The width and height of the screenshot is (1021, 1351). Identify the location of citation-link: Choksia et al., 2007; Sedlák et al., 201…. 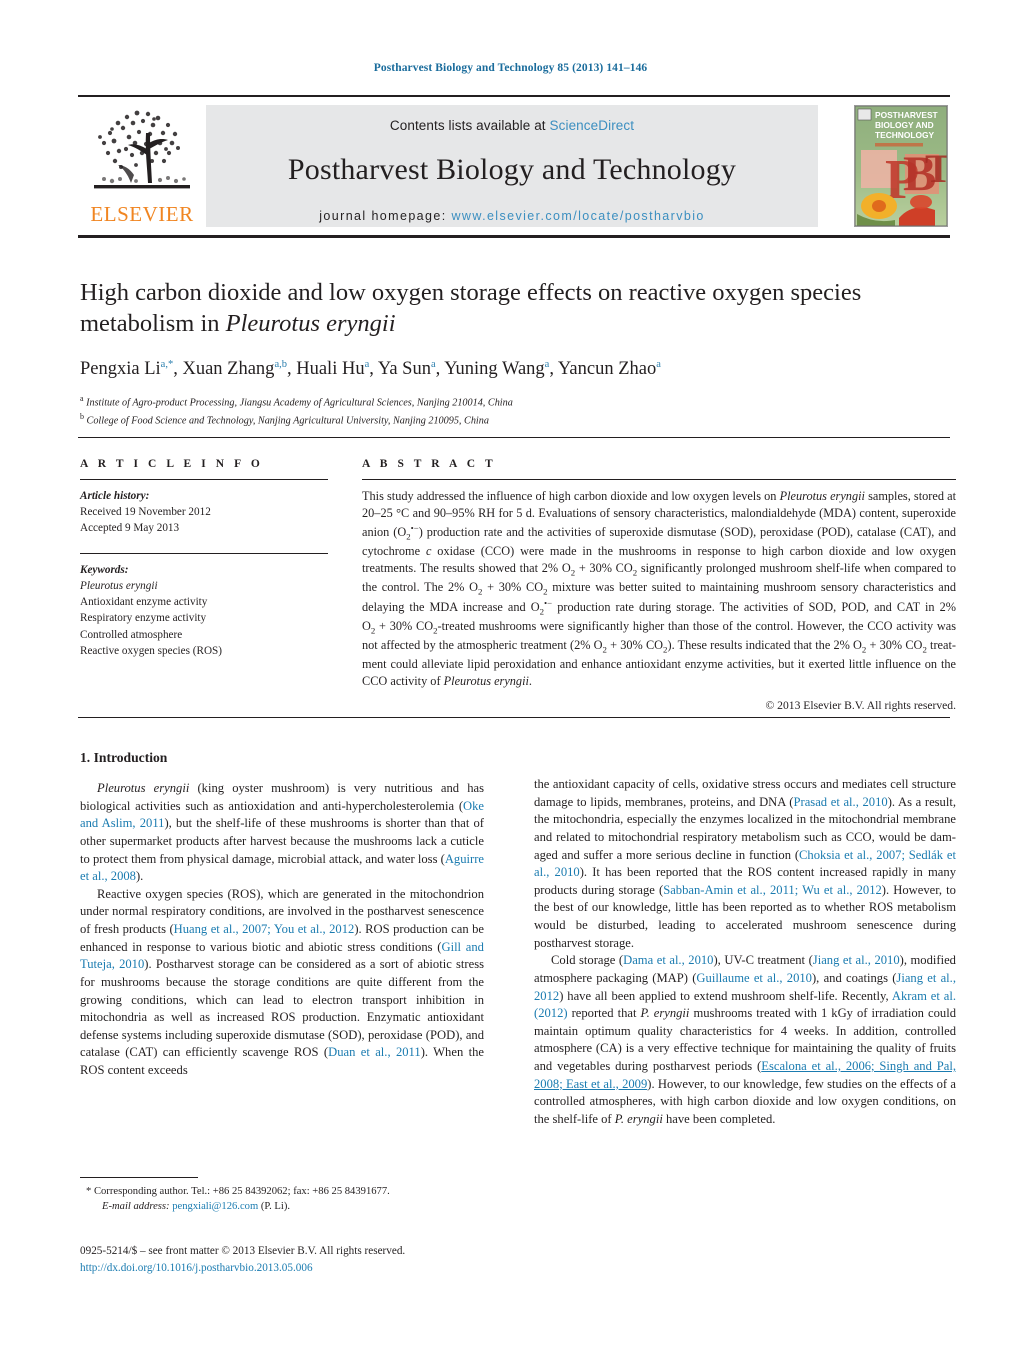
(745, 864).